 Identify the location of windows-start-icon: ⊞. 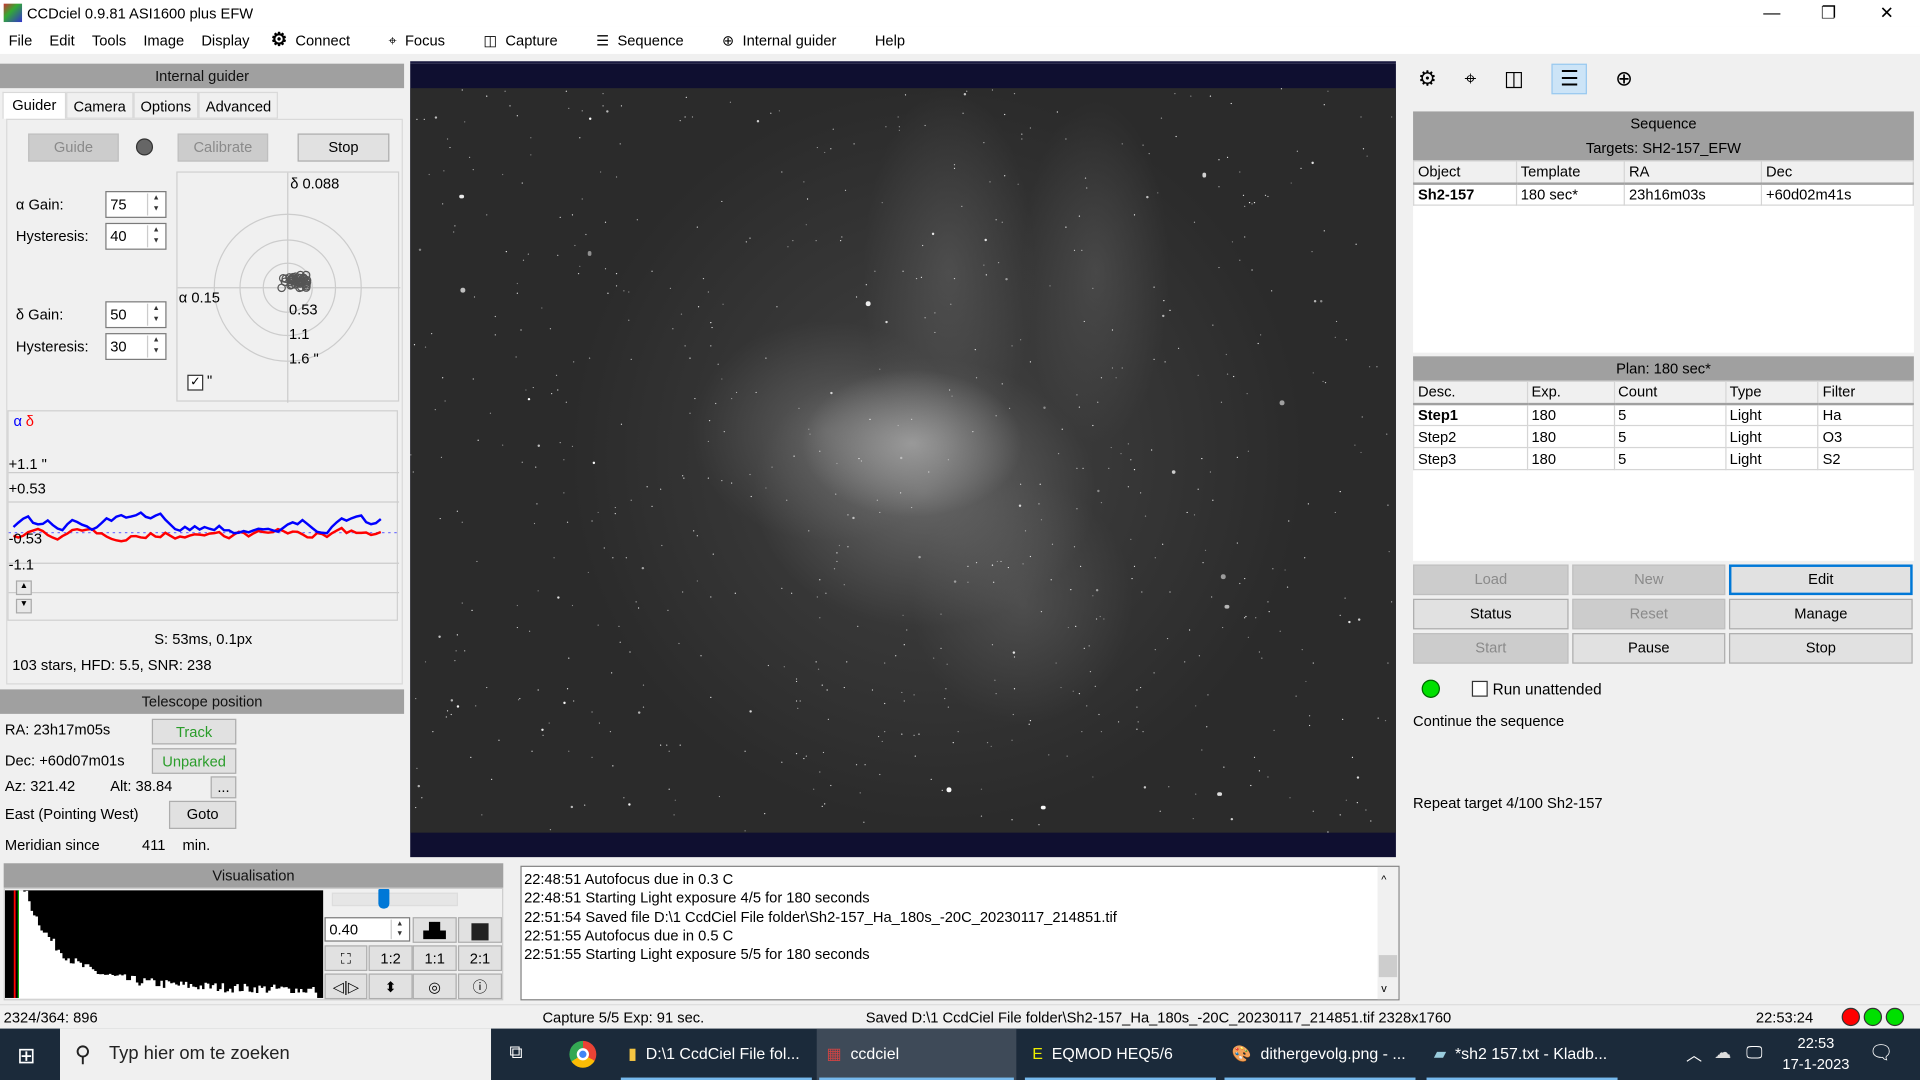
(26, 1056).